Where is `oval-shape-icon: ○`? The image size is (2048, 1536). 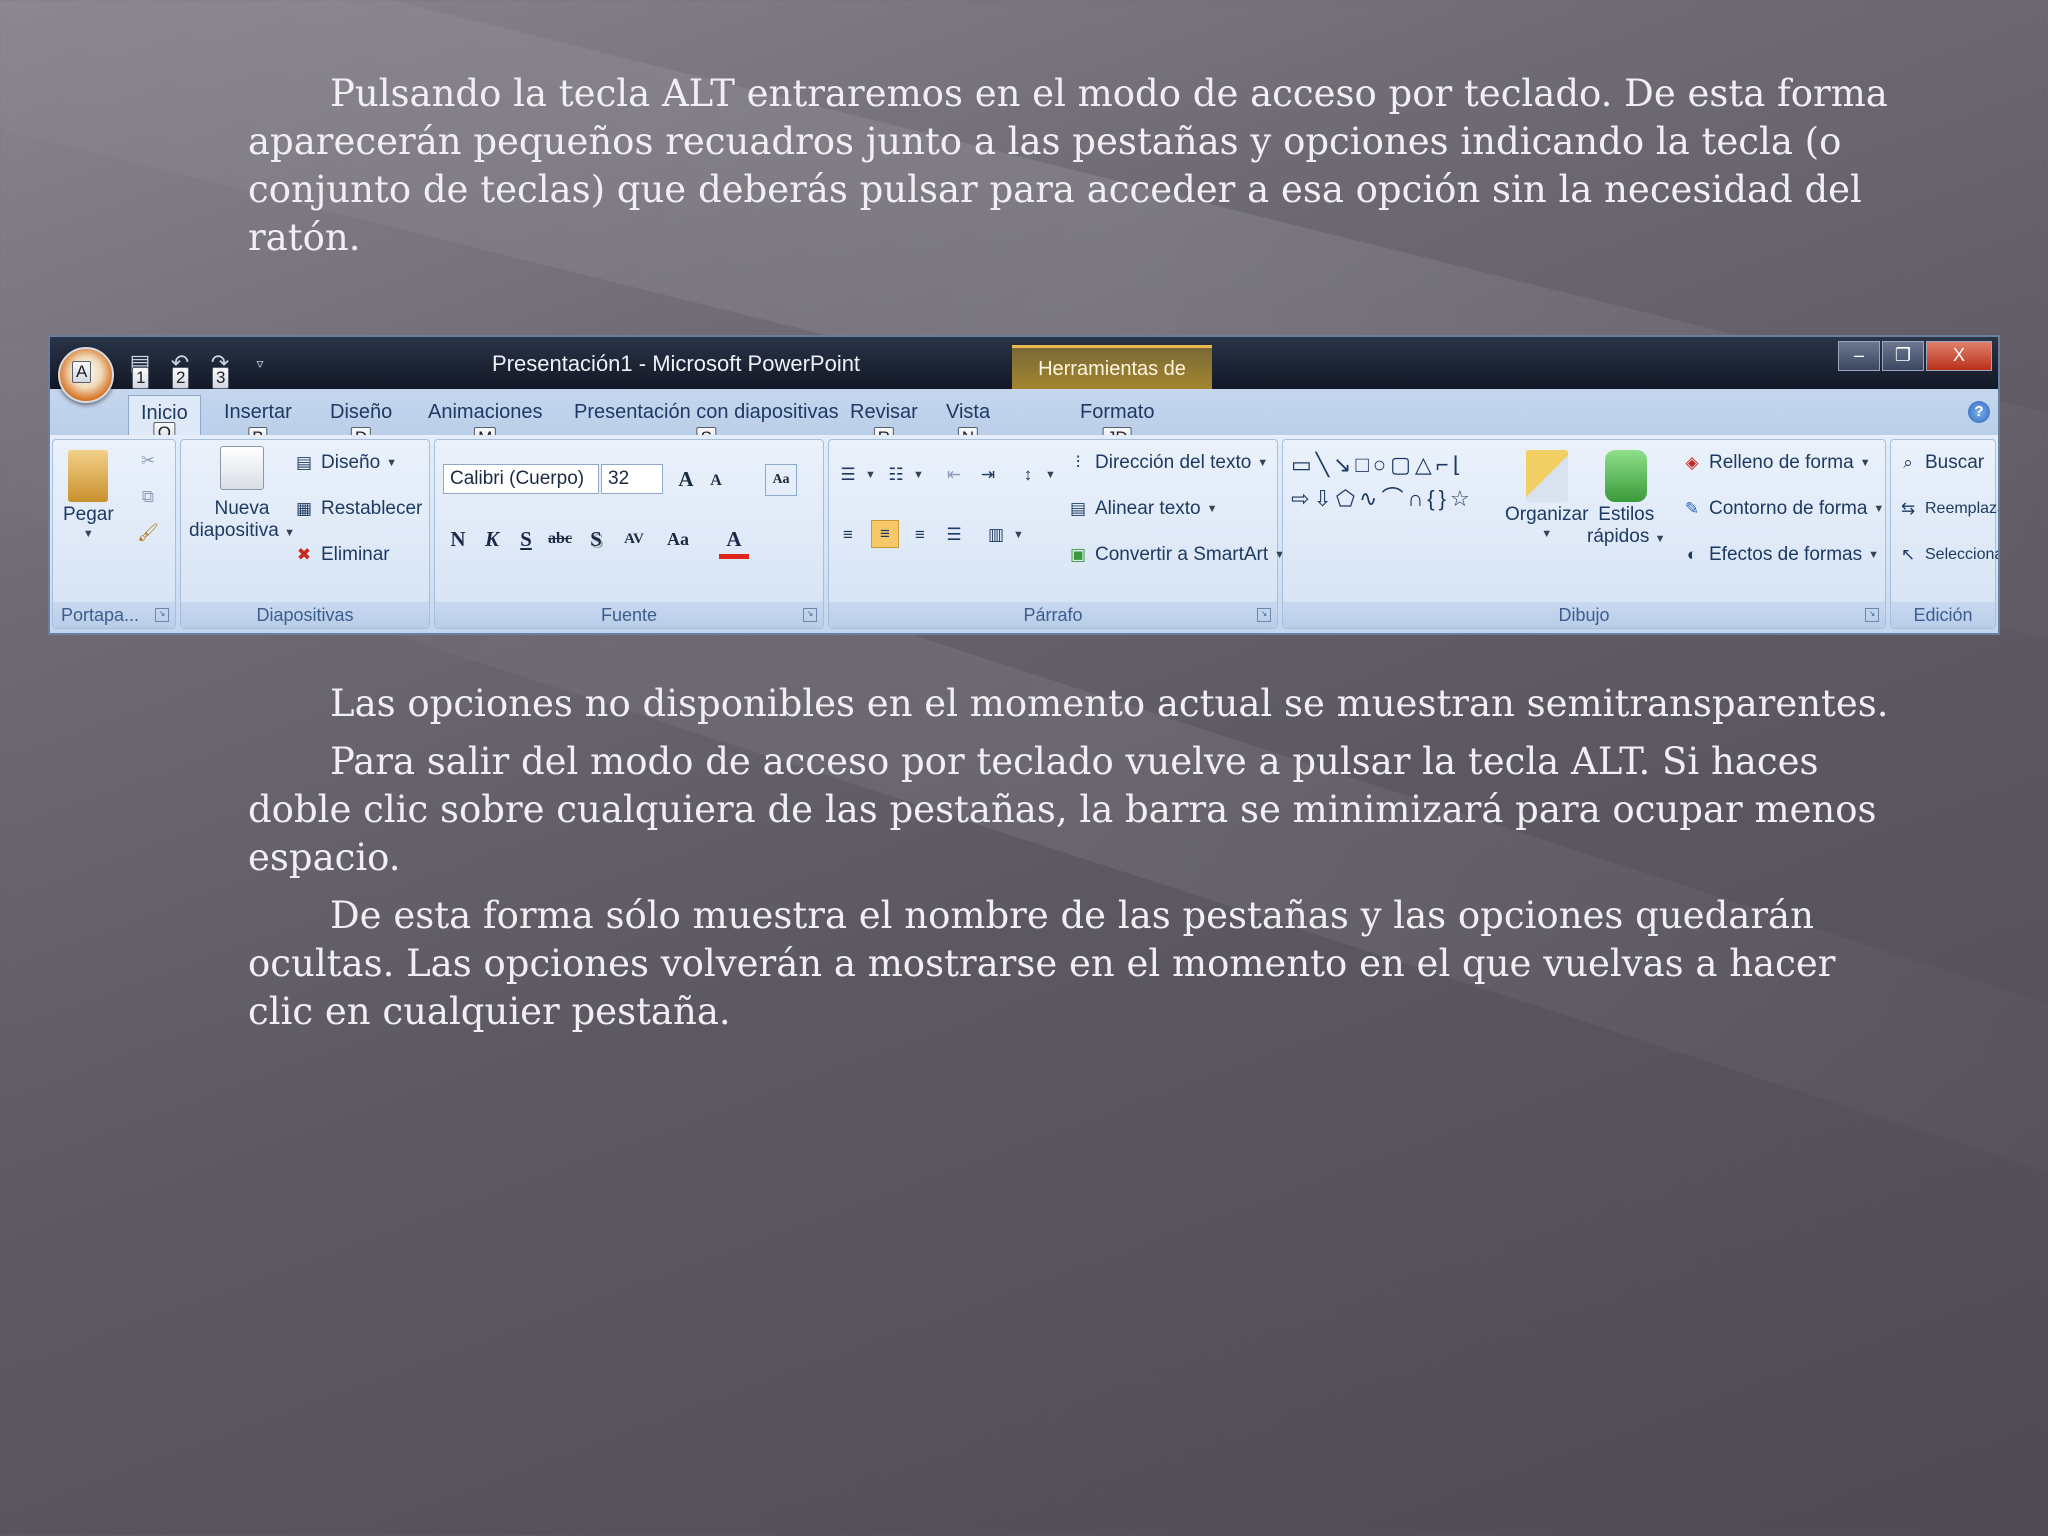 oval-shape-icon: ○ is located at coordinates (1379, 465).